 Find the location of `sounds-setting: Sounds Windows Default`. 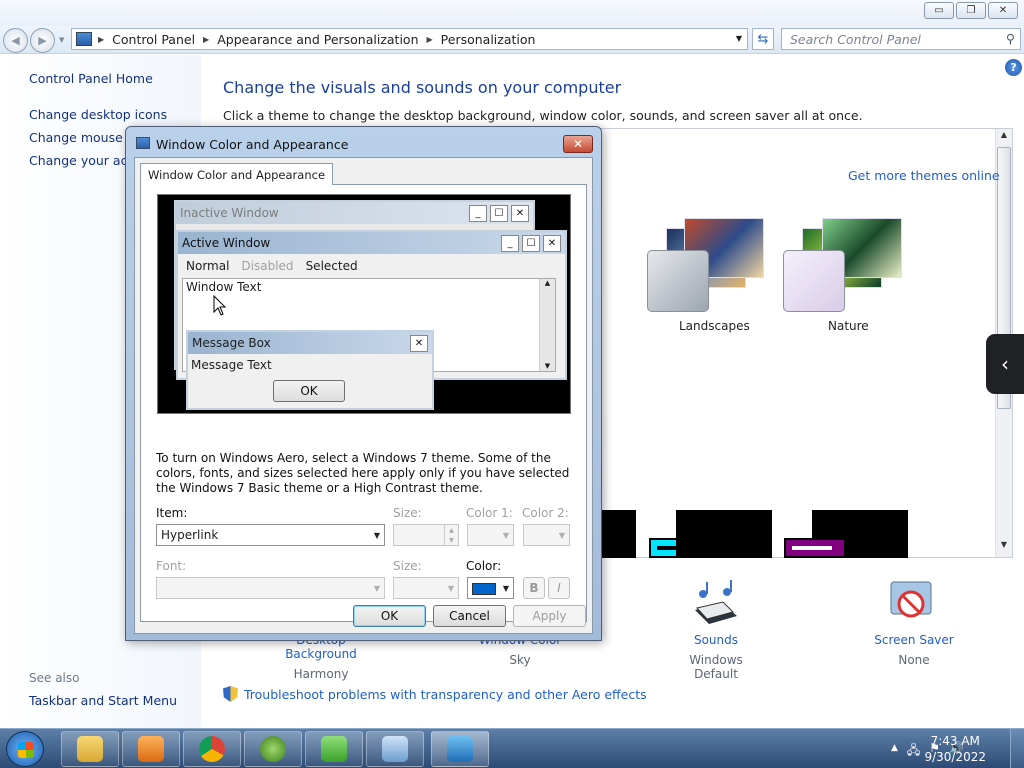

sounds-setting: Sounds Windows Default is located at coordinates (716, 657).